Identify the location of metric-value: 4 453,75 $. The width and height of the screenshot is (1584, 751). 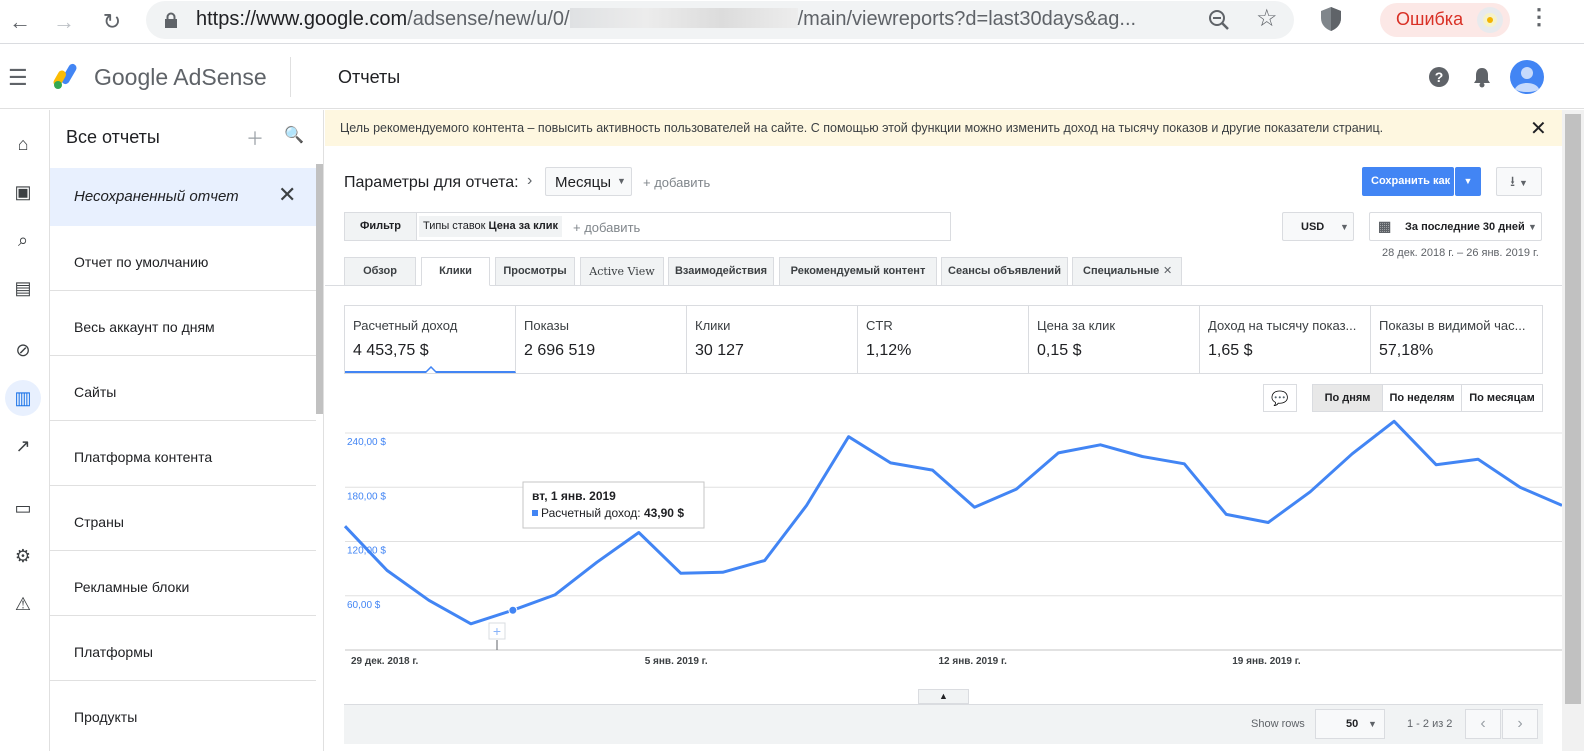
(391, 350).